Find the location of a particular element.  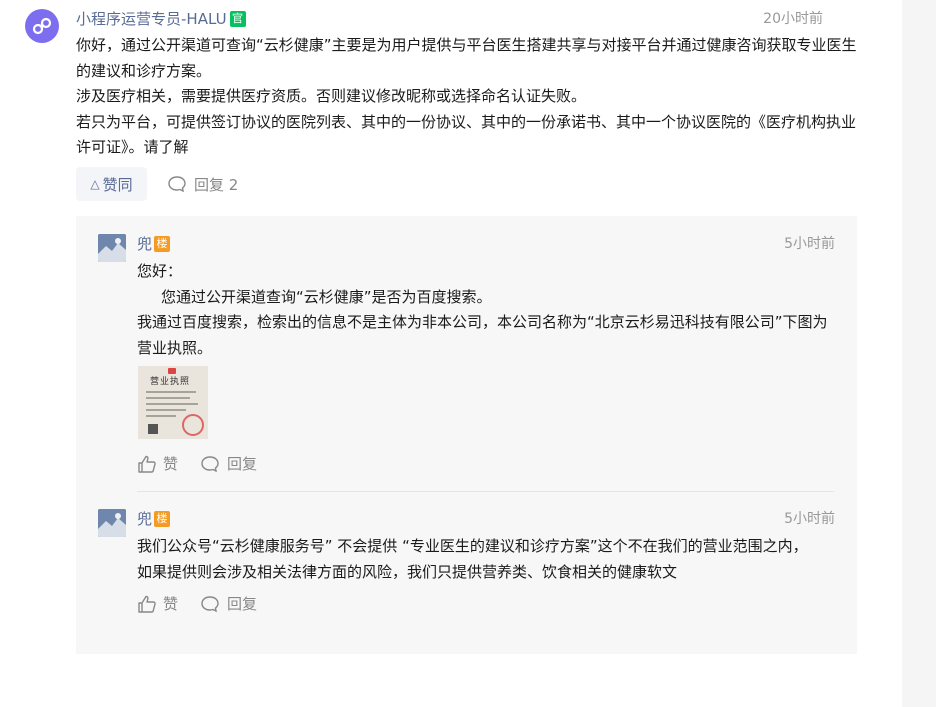

right-scroll-strip is located at coordinates (919, 353).